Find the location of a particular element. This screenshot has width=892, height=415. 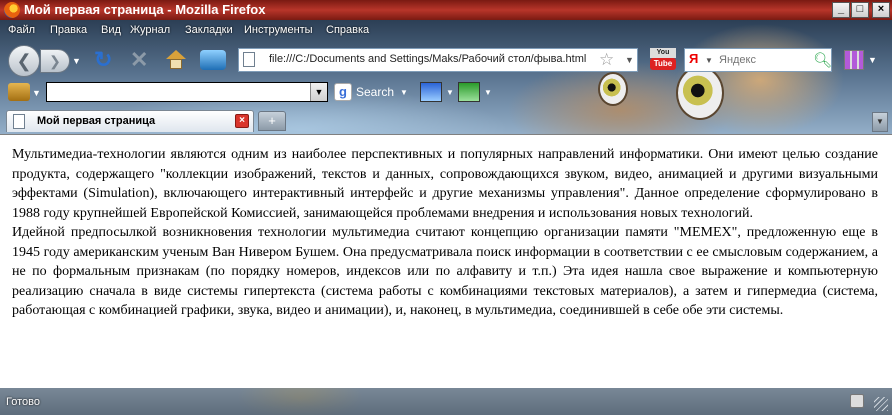

home-roof-decoration is located at coordinates (176, 54).